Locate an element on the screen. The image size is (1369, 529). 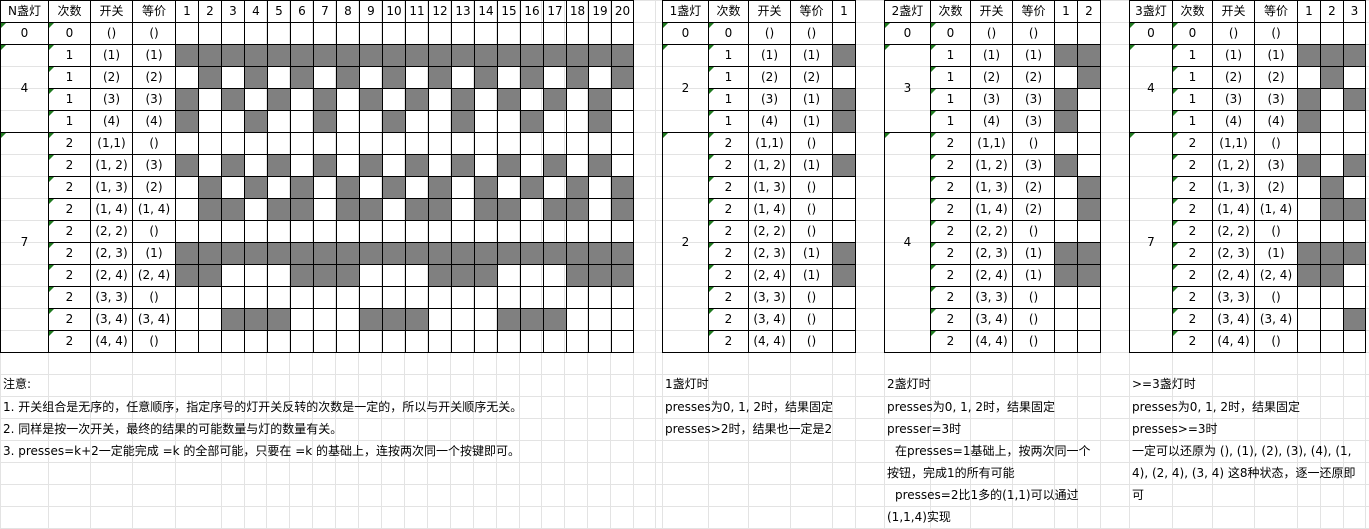
header-light-number: 5 is located at coordinates (279, 11).